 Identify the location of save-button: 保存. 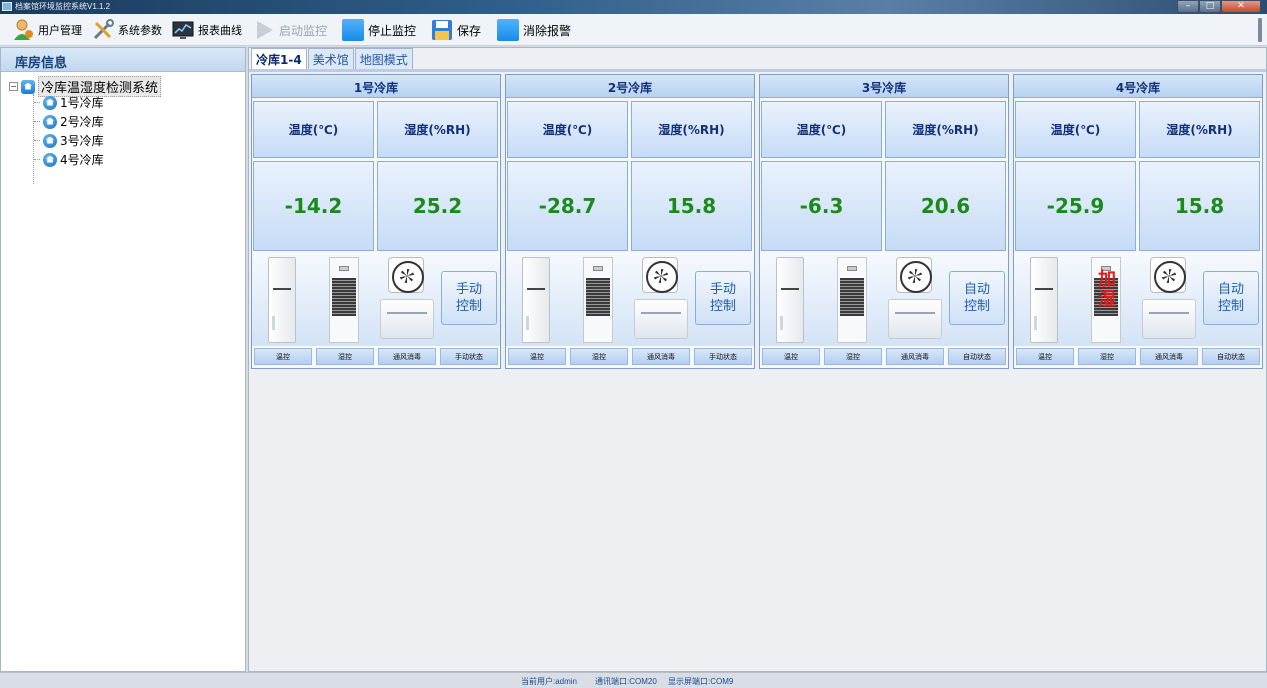
(456, 30).